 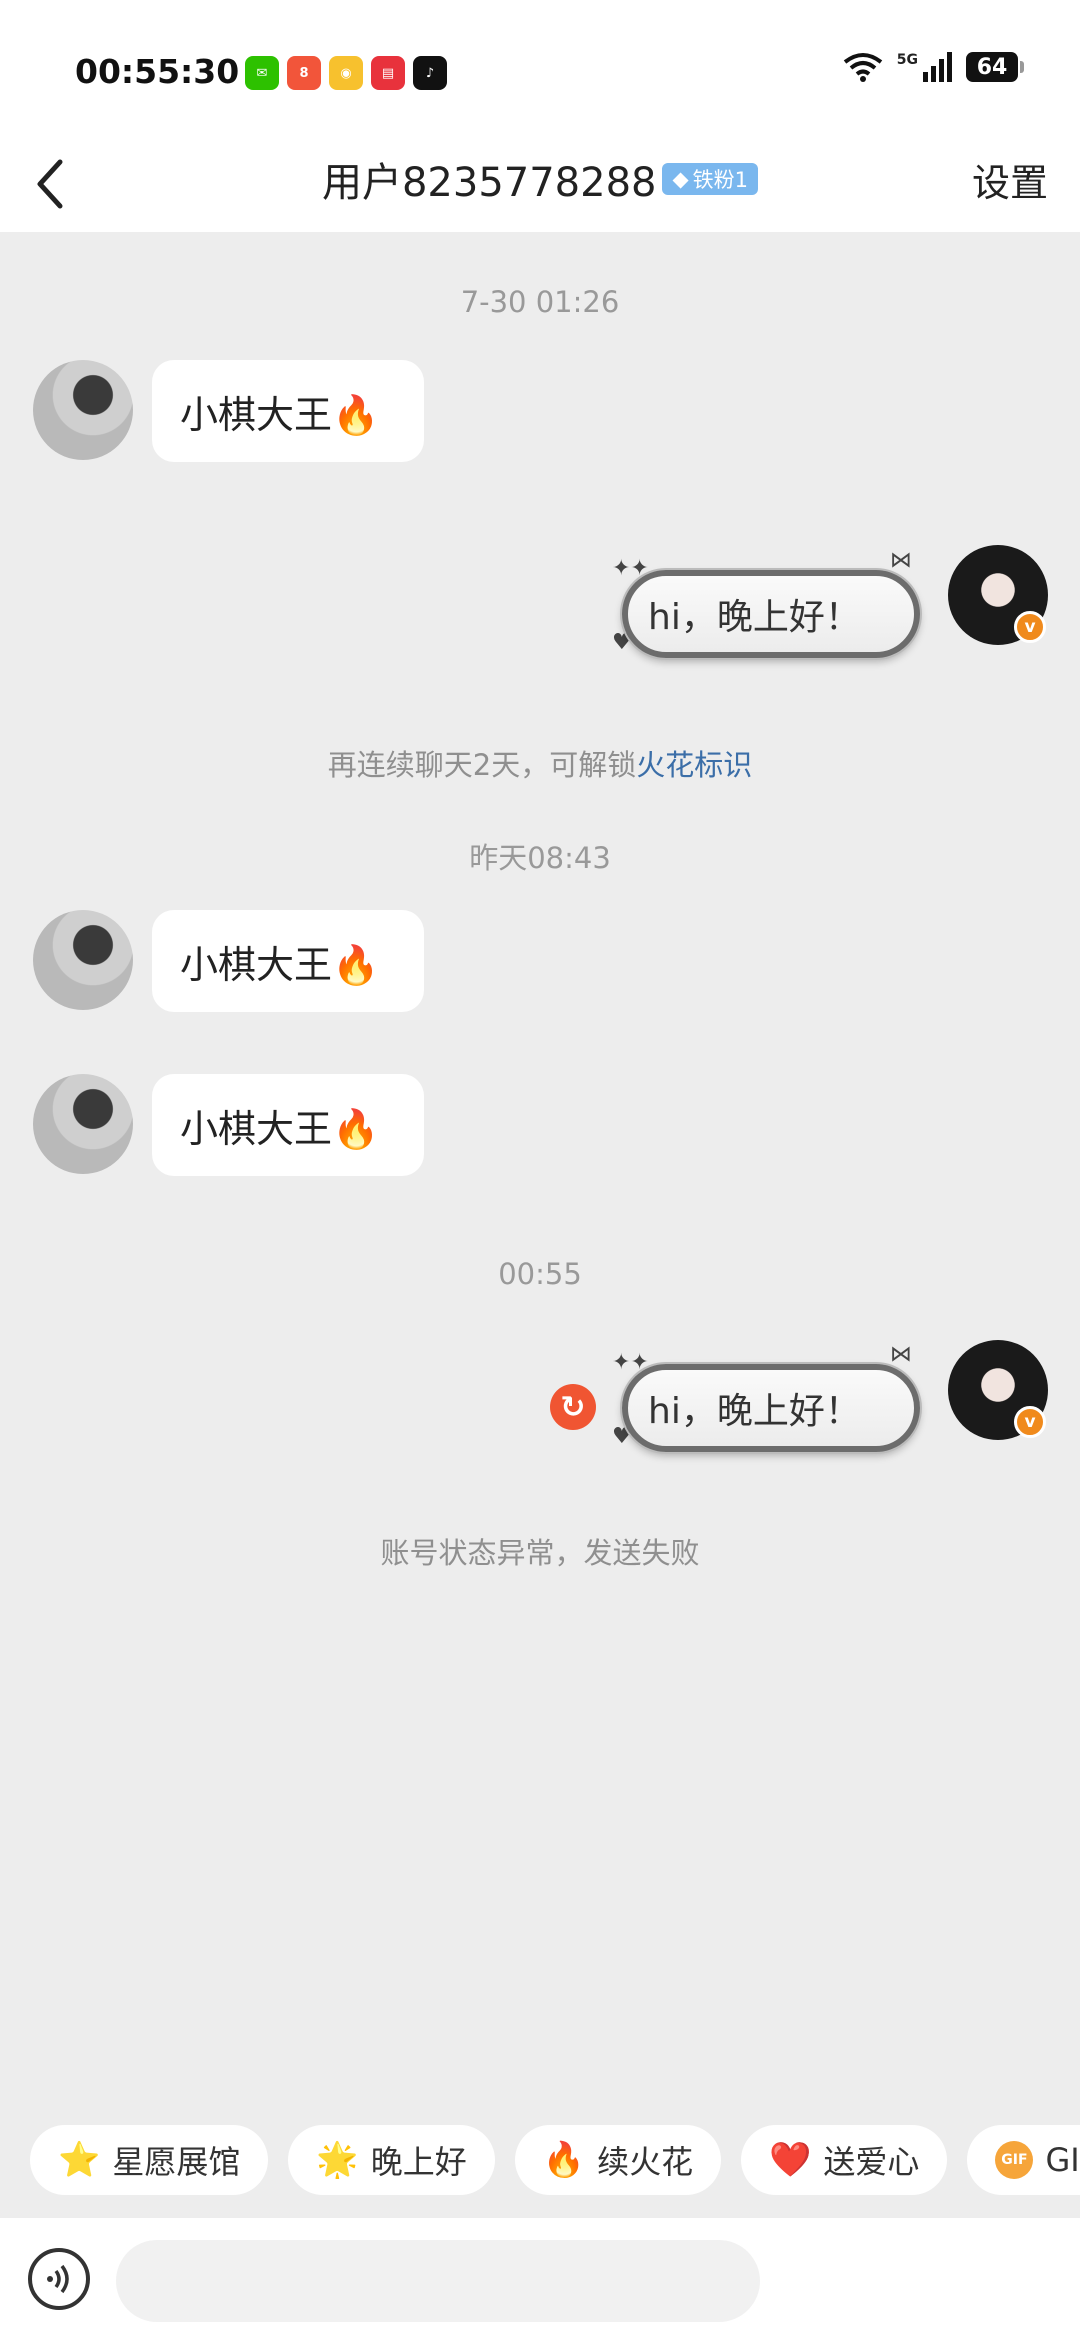 I want to click on streak-hint: 再连续聊天2天，可解锁火花标识, so click(x=540, y=763).